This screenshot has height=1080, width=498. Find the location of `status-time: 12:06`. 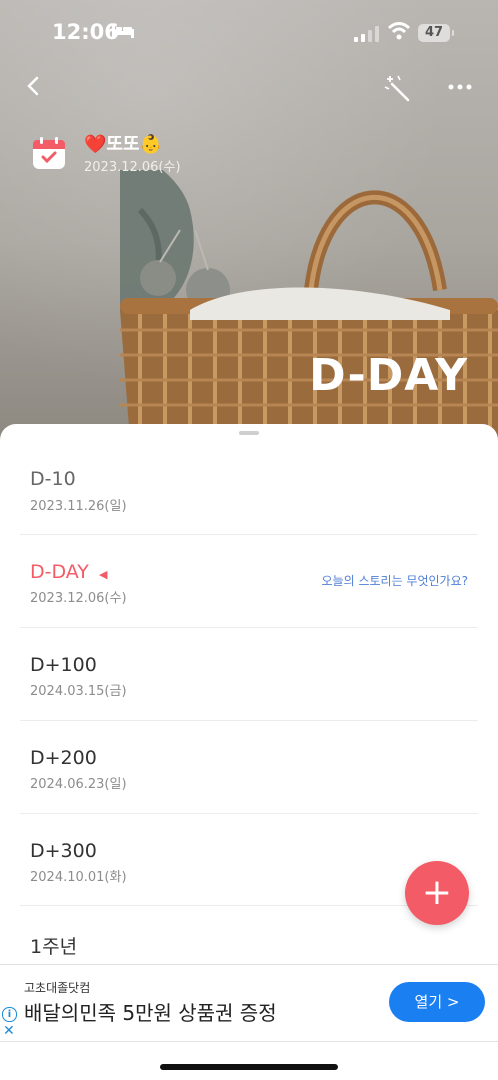

status-time: 12:06 is located at coordinates (85, 32).